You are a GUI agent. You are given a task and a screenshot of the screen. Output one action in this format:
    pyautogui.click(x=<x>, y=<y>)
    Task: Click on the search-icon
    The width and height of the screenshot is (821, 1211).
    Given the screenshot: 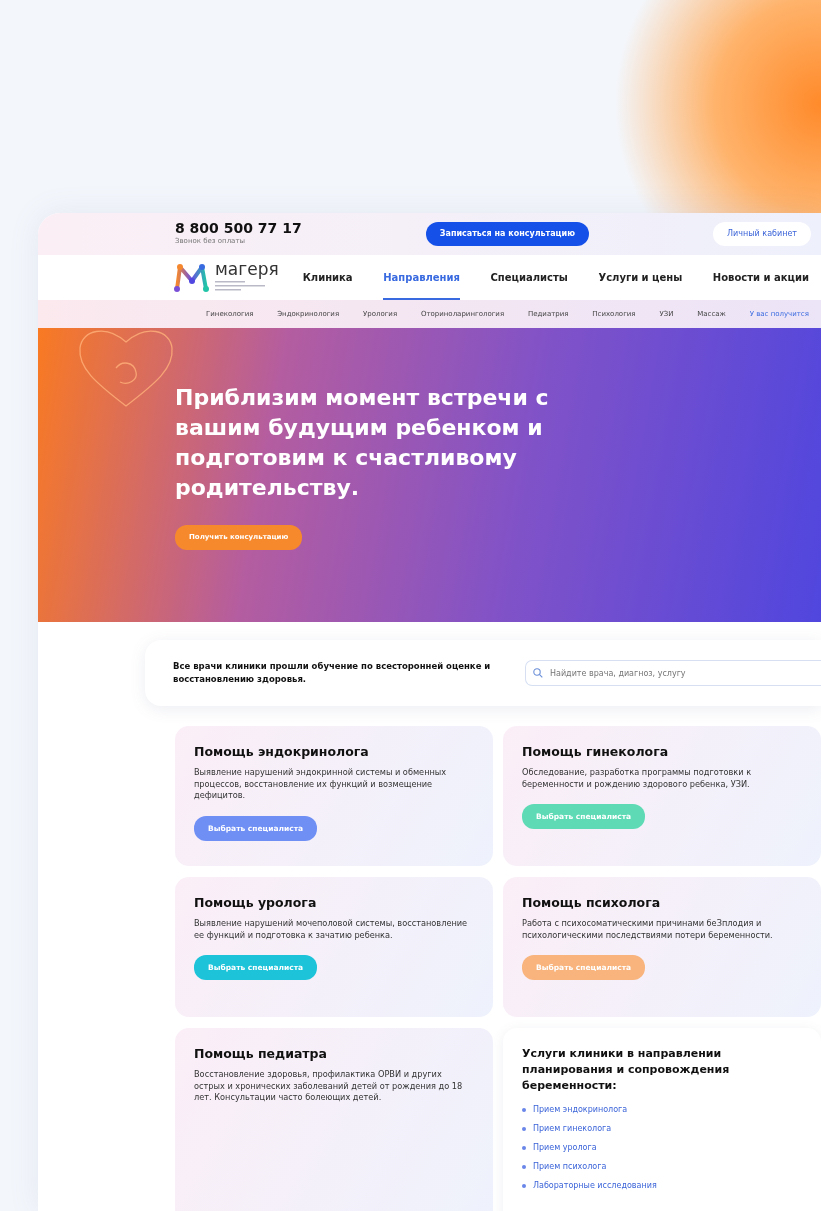 What is the action you would take?
    pyautogui.click(x=538, y=673)
    